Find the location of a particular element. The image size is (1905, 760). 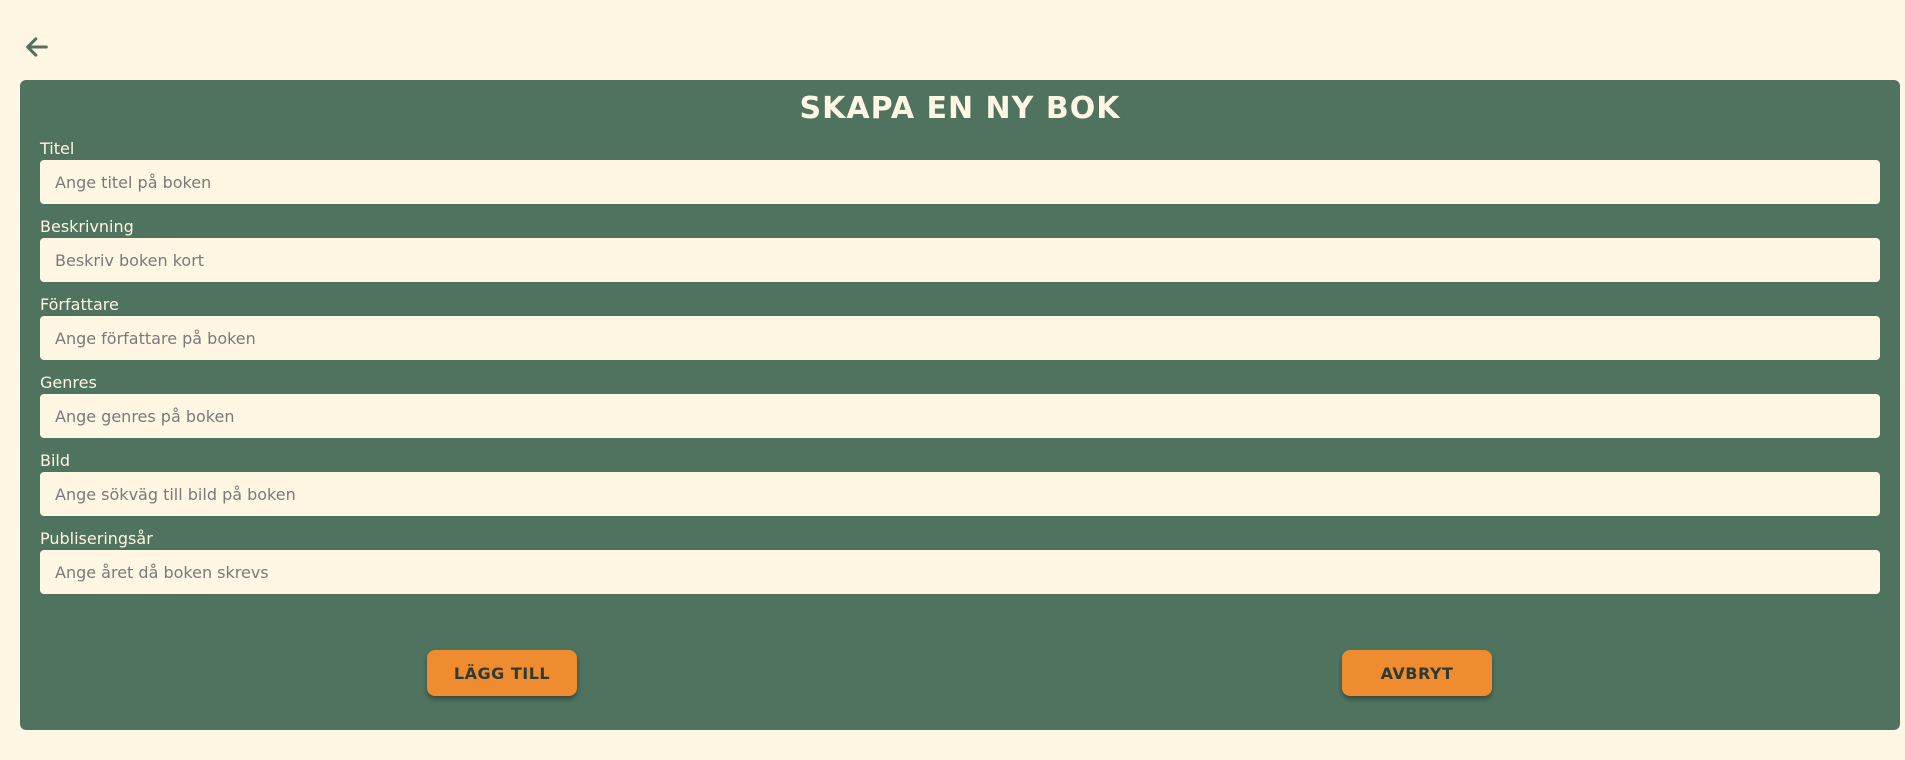

title-label: Titel is located at coordinates (57, 148).